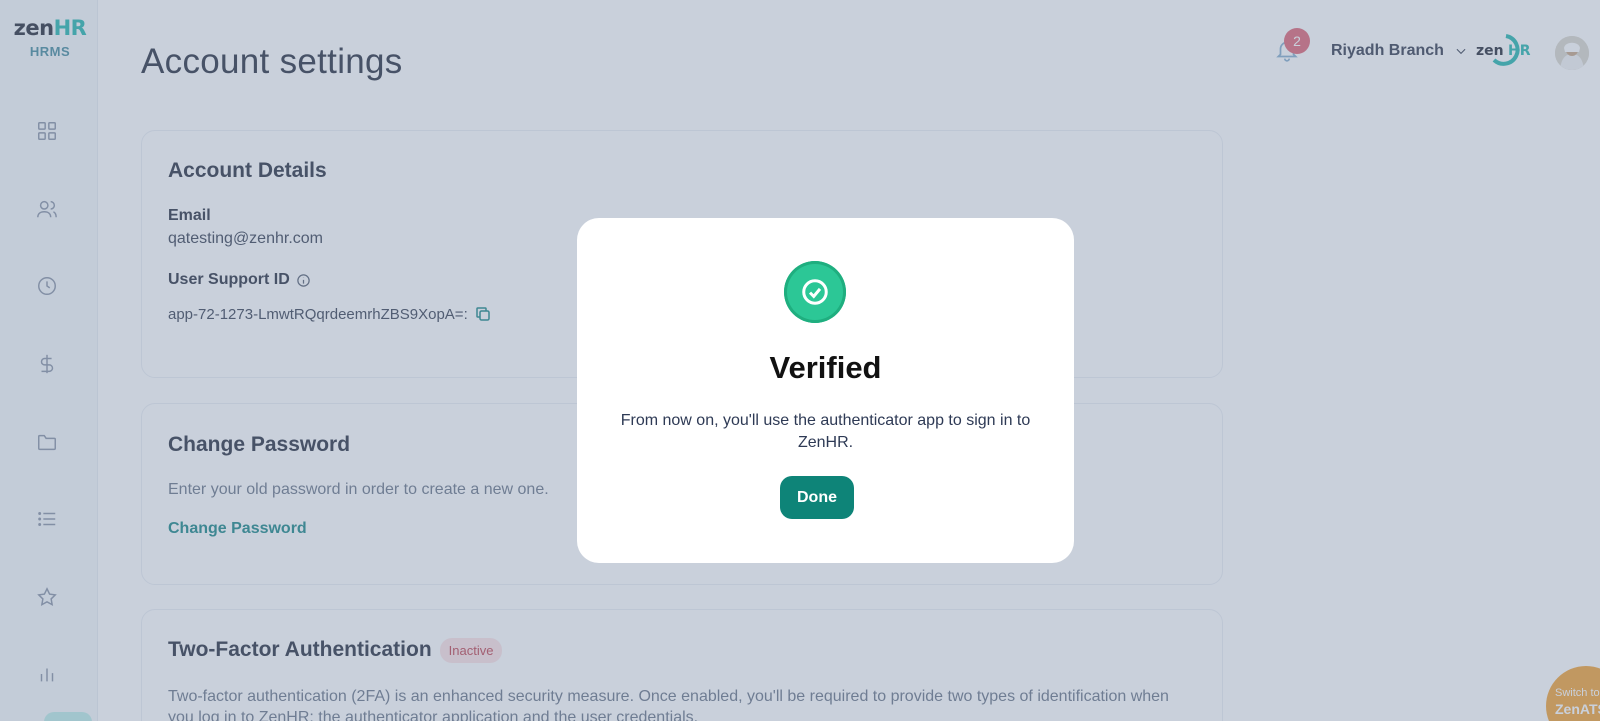 The width and height of the screenshot is (1600, 721). I want to click on success-check-icon, so click(815, 292).